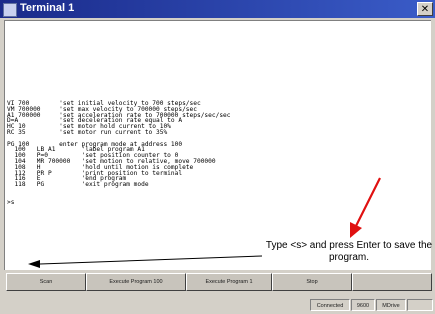  I want to click on black-arrow-line, so click(151, 260).